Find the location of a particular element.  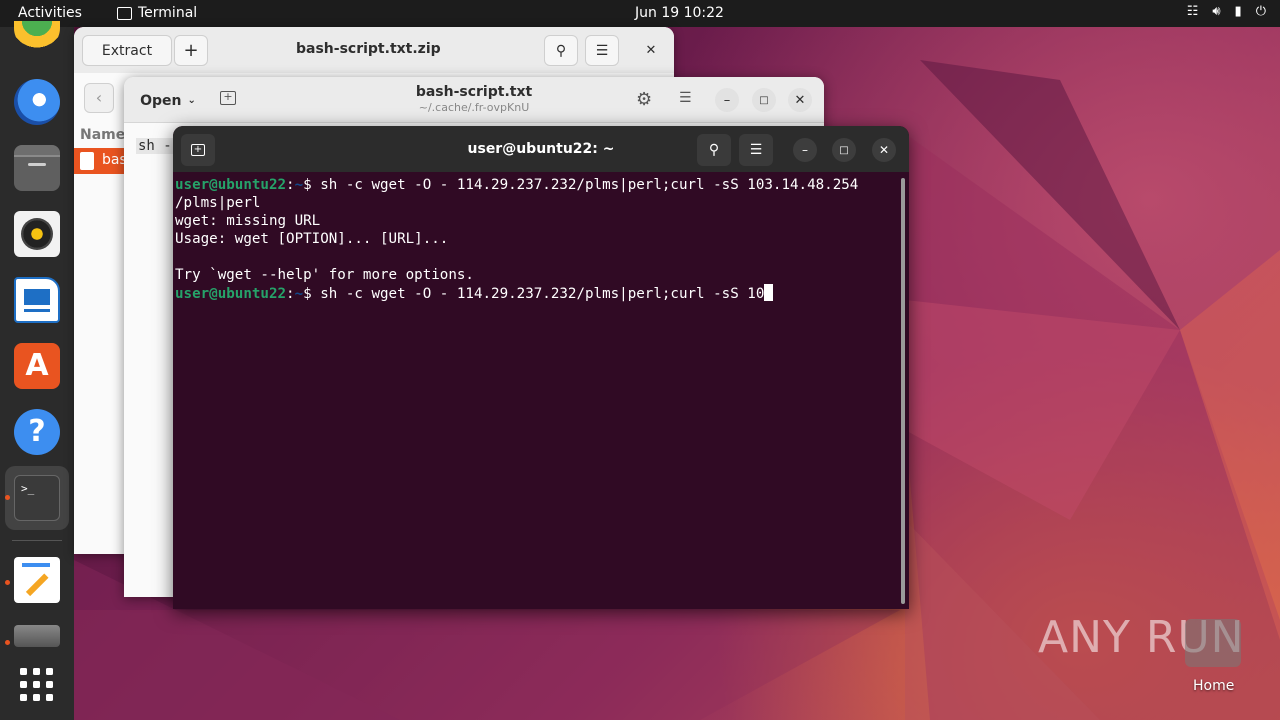

archive-manager-icon is located at coordinates (37, 636).